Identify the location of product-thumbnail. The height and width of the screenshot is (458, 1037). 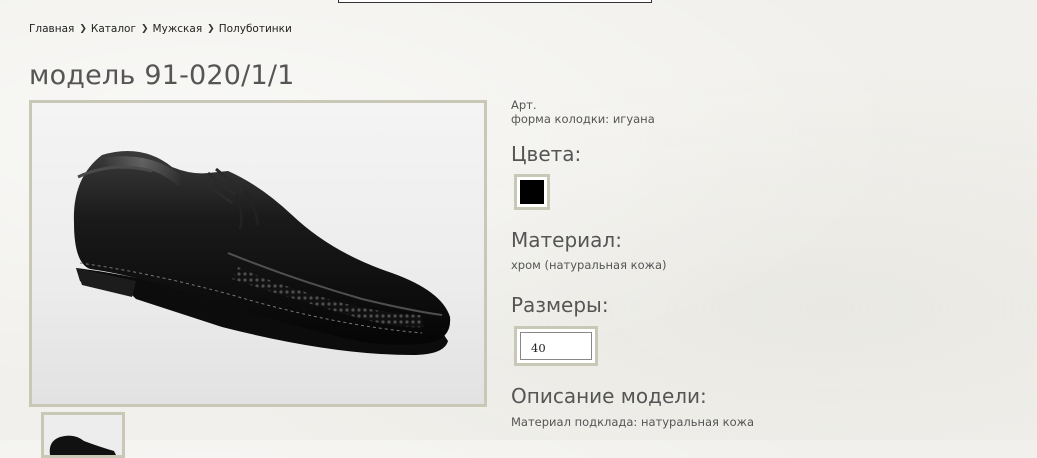
(83, 435).